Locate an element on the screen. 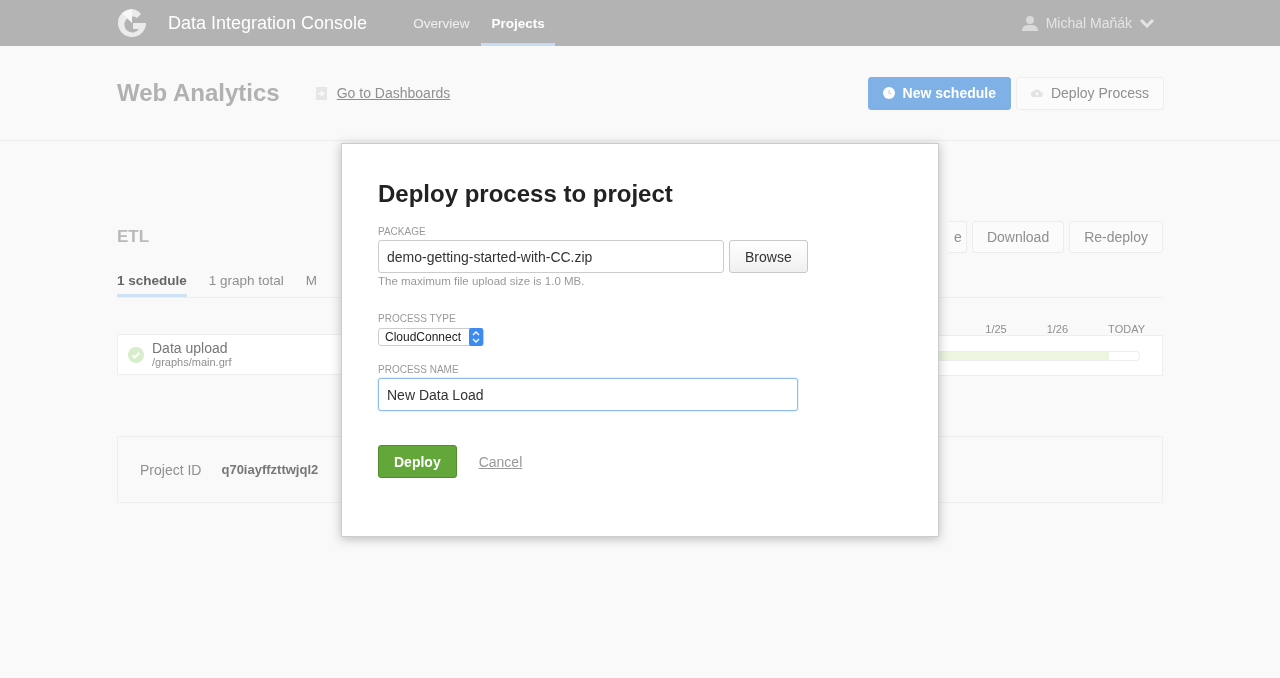  upload-hint: The maximum file upload size is 1.0 MB. is located at coordinates (482, 281).